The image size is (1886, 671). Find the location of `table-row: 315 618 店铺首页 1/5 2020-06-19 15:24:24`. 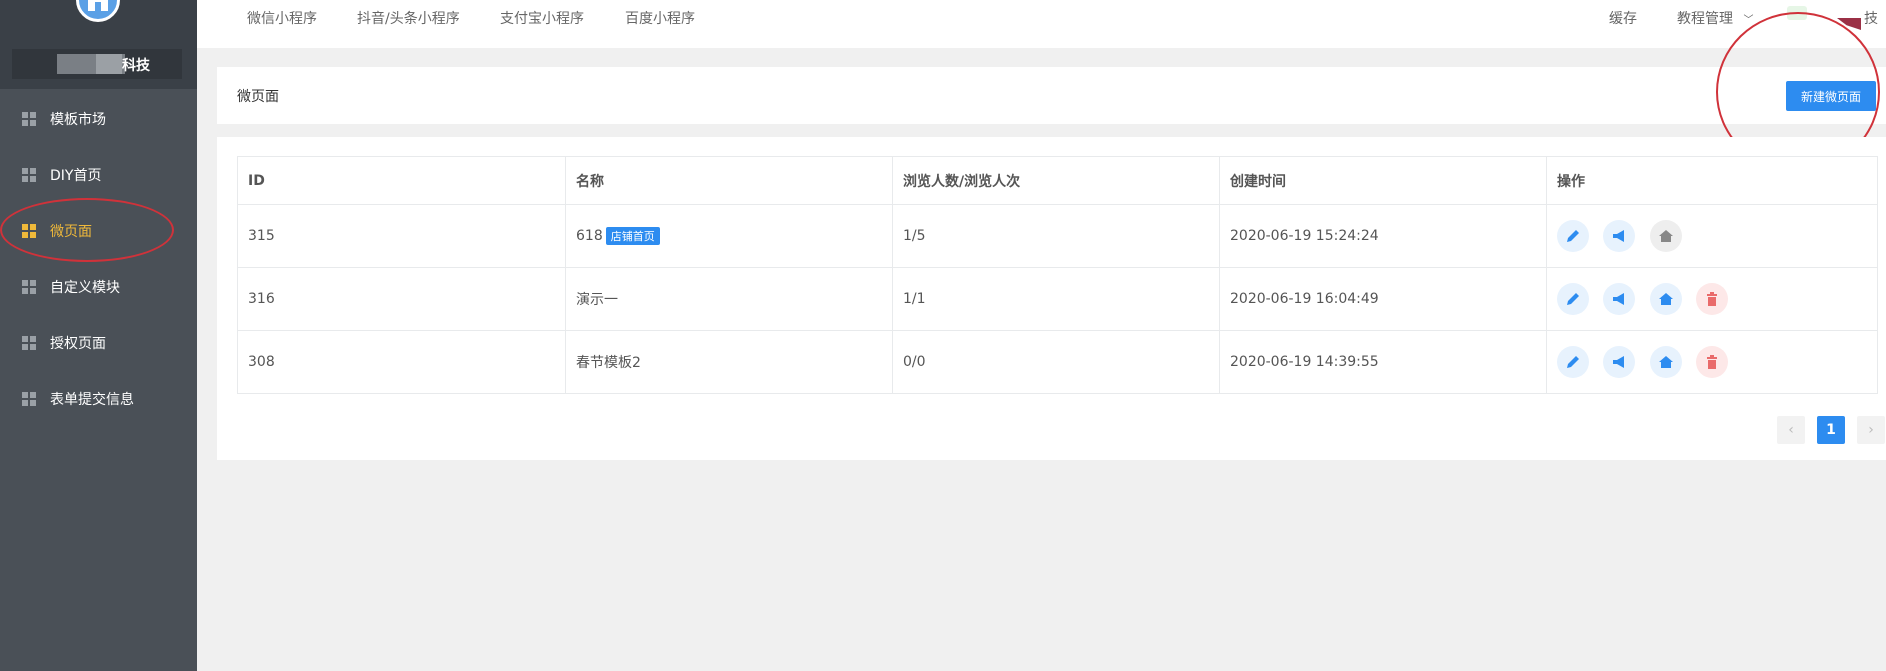

table-row: 315 618 店铺首页 1/5 2020-06-19 15:24:24 is located at coordinates (1057, 236).